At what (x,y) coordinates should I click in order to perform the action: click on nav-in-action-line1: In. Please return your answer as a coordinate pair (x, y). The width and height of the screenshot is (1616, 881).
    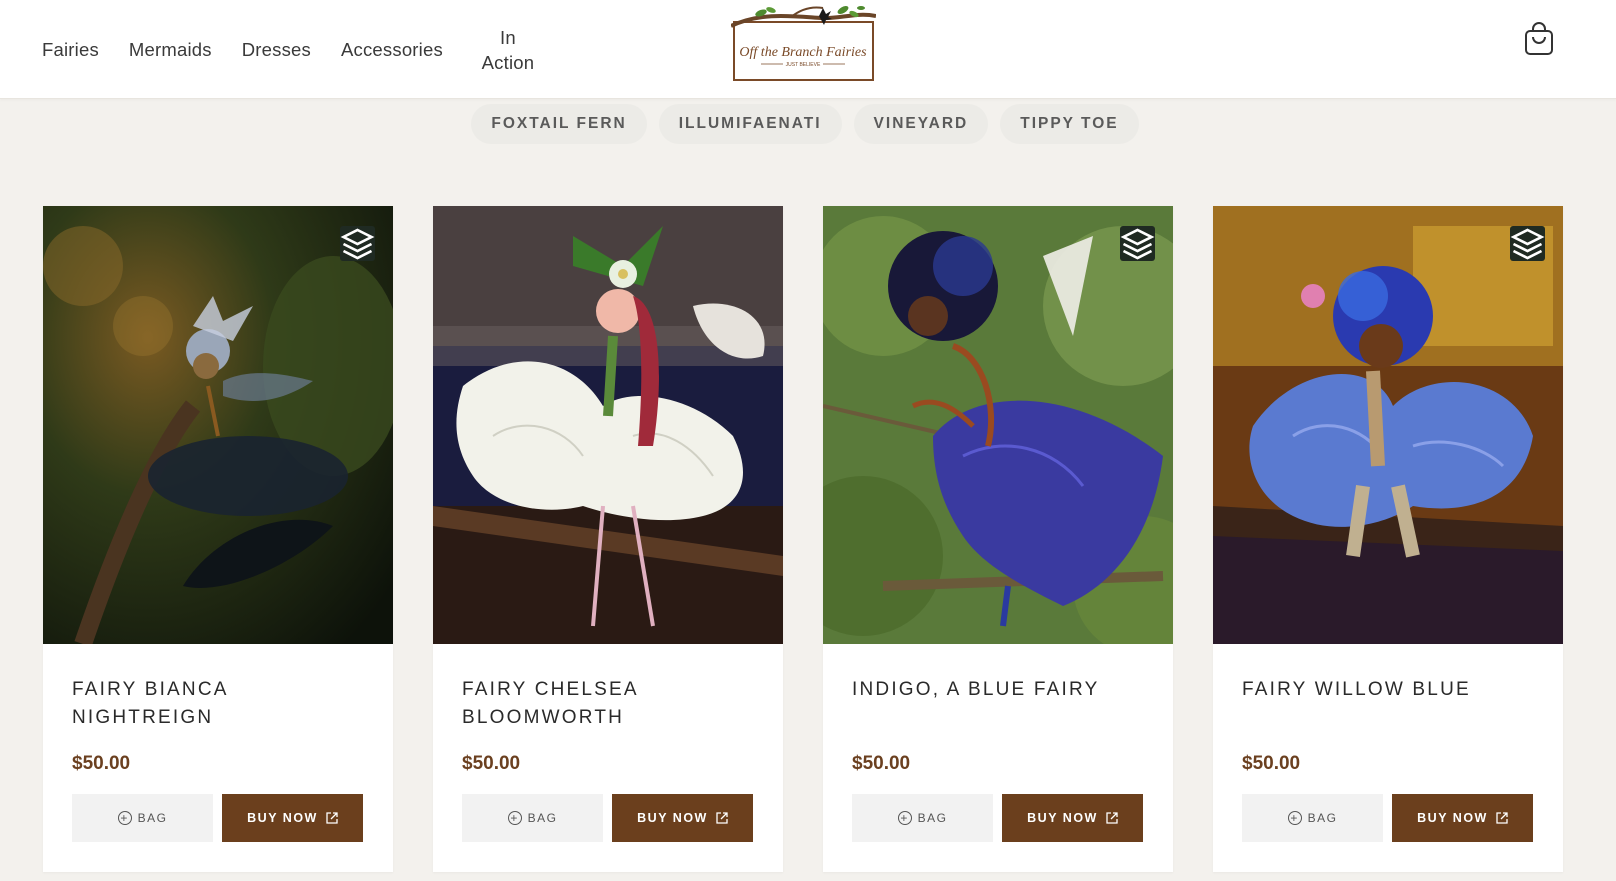
    Looking at the image, I should click on (508, 37).